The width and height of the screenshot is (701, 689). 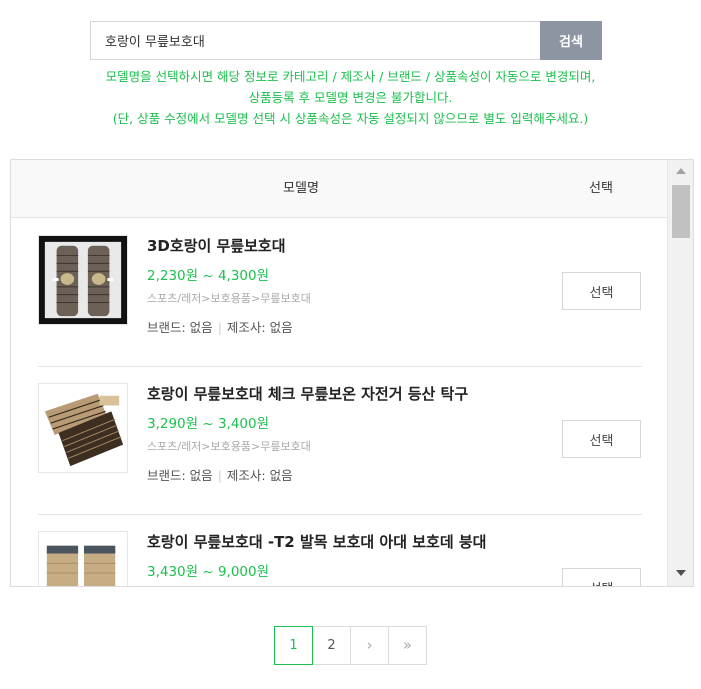 What do you see at coordinates (681, 573) in the screenshot?
I see `scroll-down-arrow-icon` at bounding box center [681, 573].